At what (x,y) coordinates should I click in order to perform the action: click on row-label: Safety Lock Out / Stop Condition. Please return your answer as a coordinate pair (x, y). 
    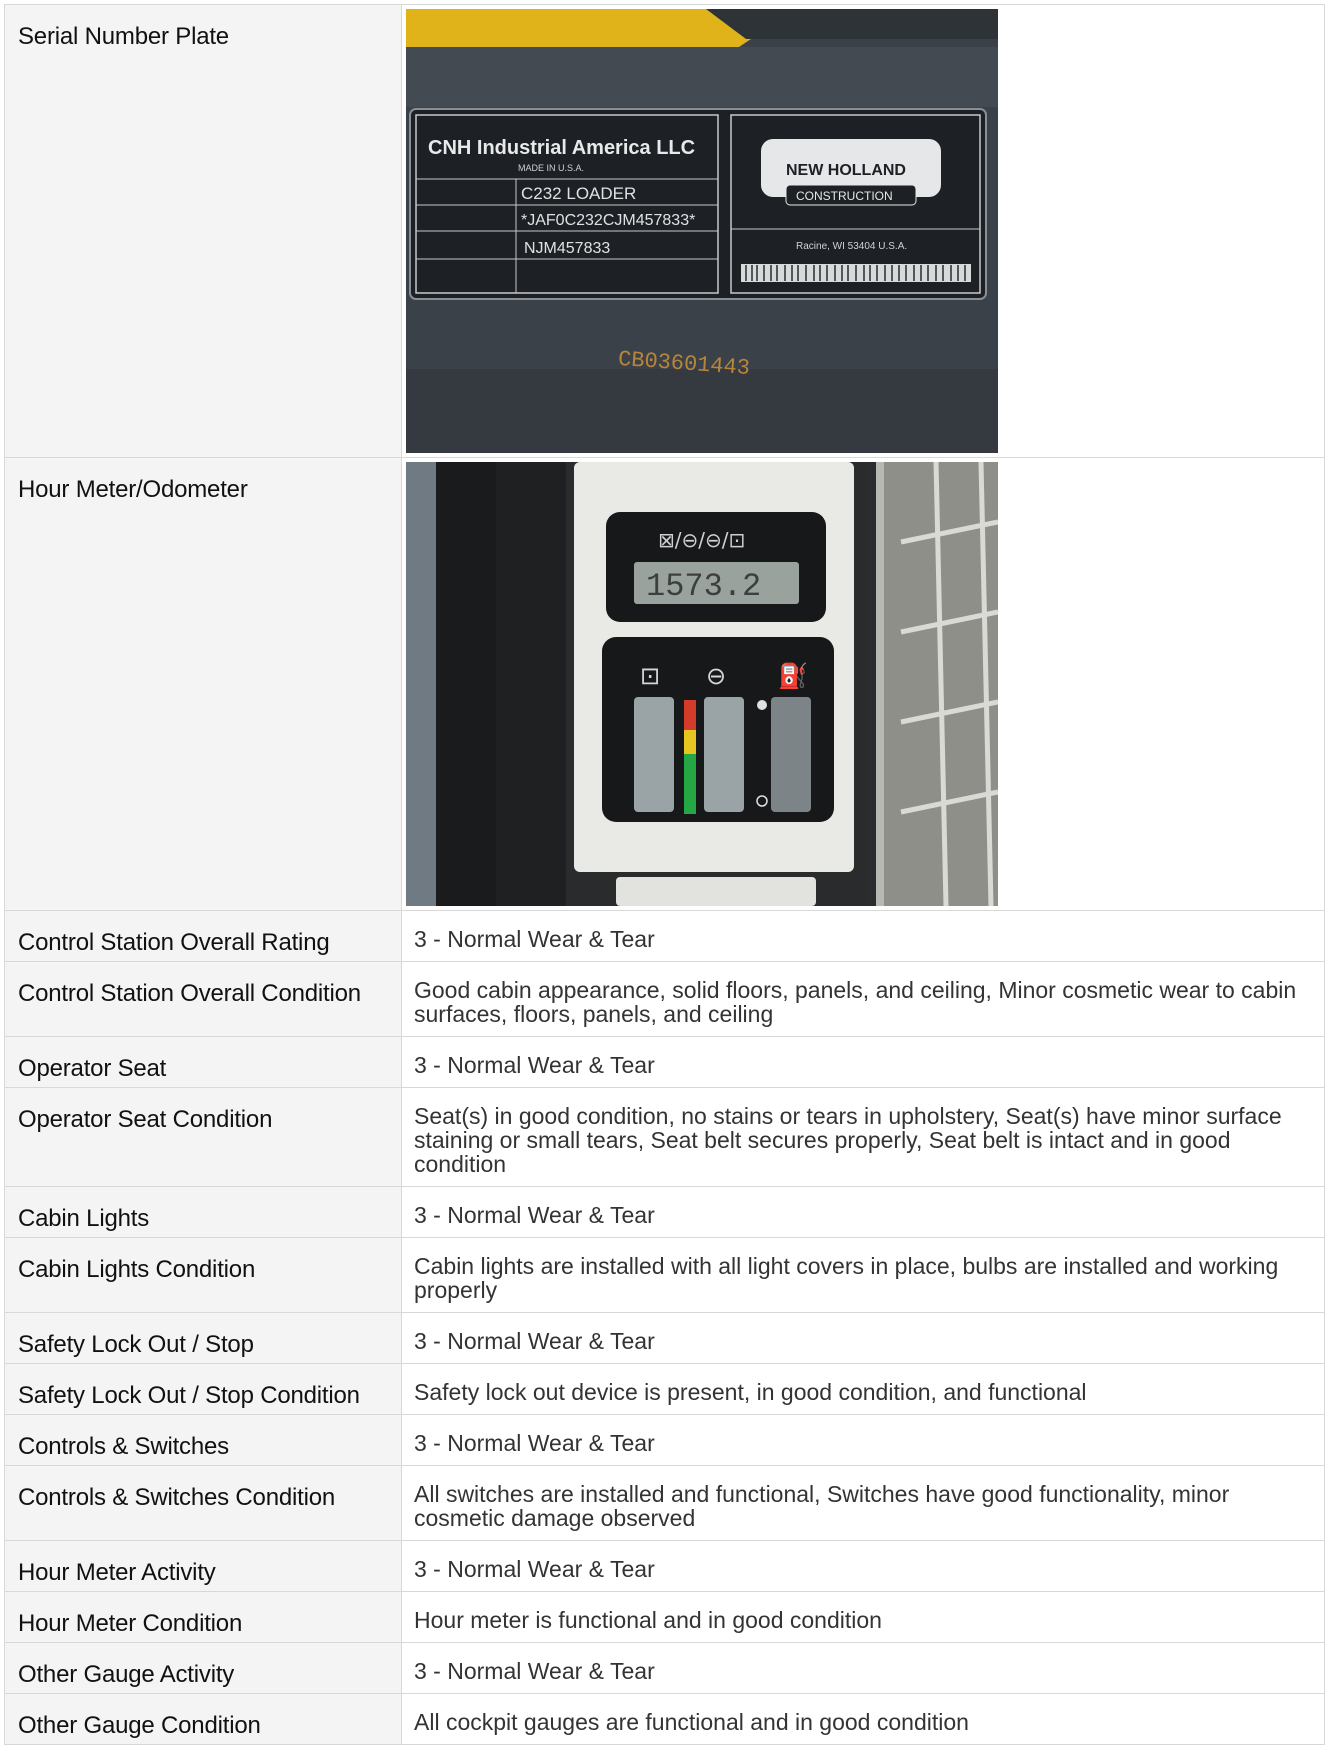
    Looking at the image, I should click on (203, 1389).